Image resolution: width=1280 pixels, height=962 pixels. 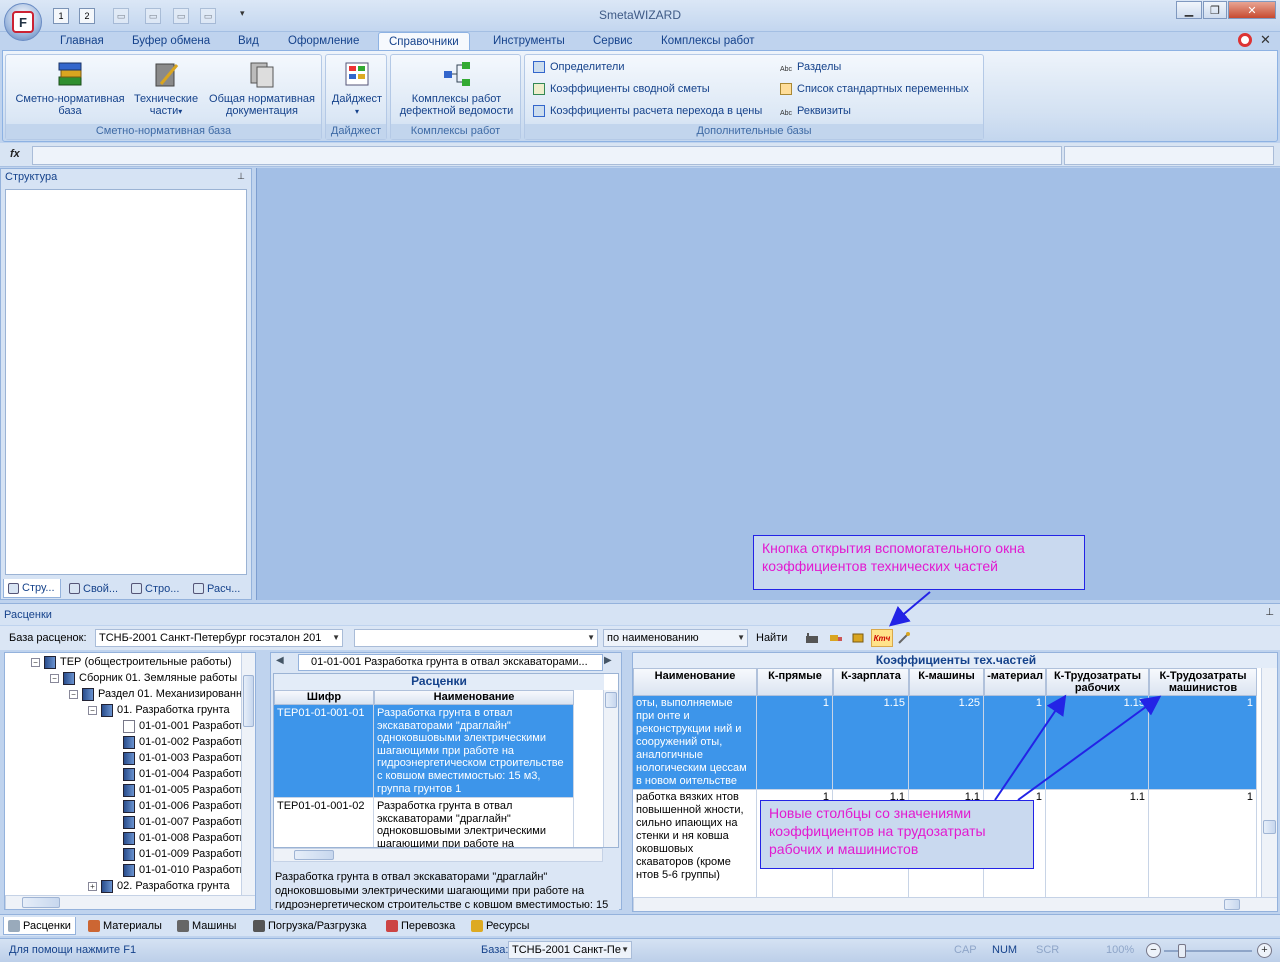 I want to click on digest-button: Дайджест ▾, so click(x=357, y=88).